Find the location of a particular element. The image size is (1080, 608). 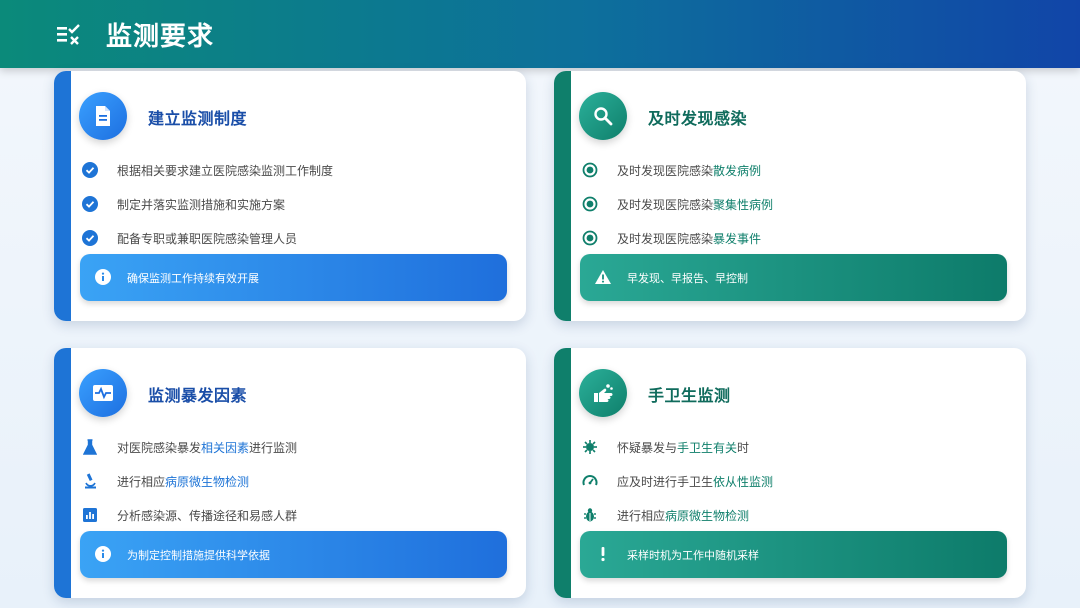

item-text: 及时发现医院感染聚集性病例 is located at coordinates (695, 204).